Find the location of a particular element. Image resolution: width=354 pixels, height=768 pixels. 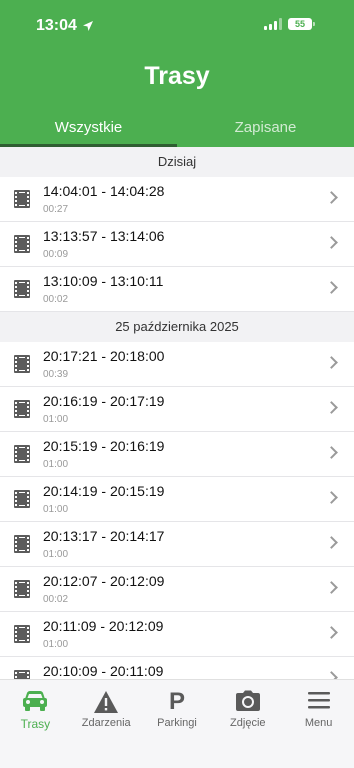

battery-level: 55 is located at coordinates (299, 24).